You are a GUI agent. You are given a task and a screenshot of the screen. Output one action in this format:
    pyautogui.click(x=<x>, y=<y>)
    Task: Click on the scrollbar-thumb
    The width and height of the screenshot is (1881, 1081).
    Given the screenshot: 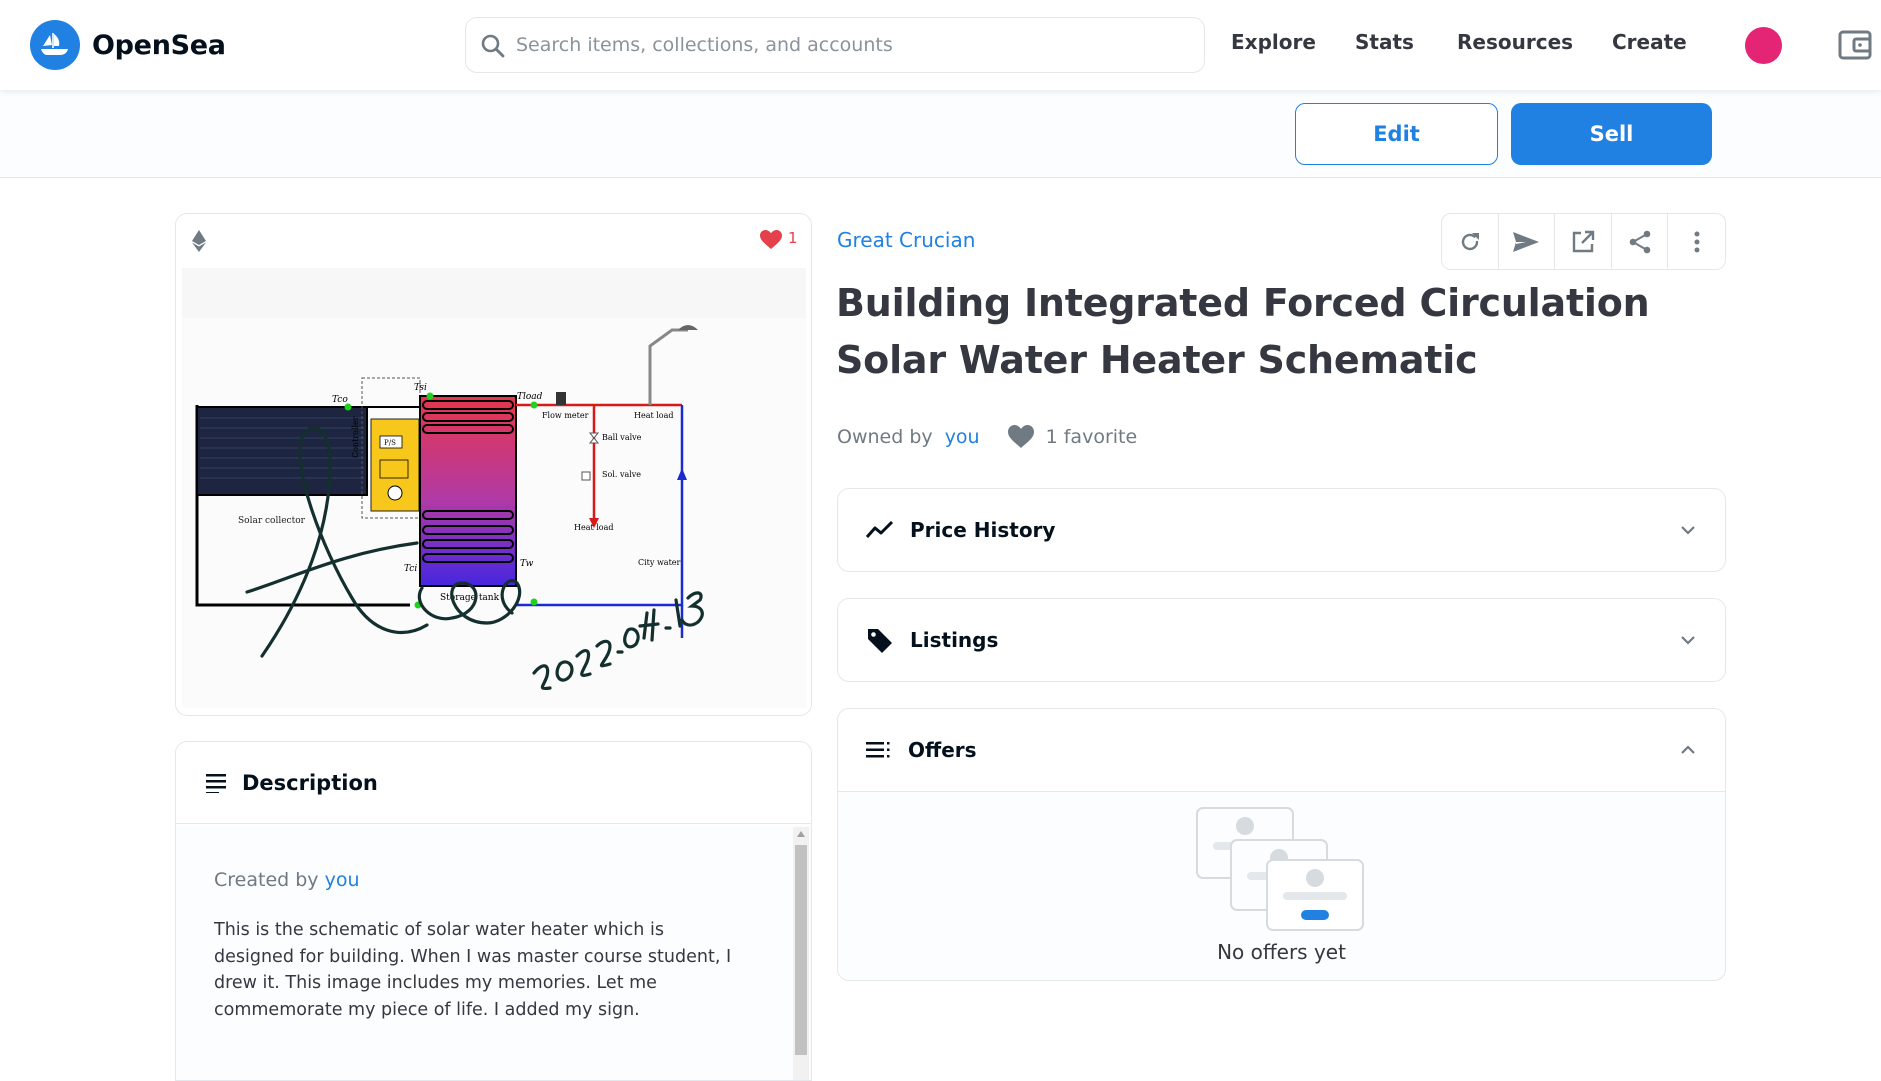 What is the action you would take?
    pyautogui.click(x=801, y=950)
    